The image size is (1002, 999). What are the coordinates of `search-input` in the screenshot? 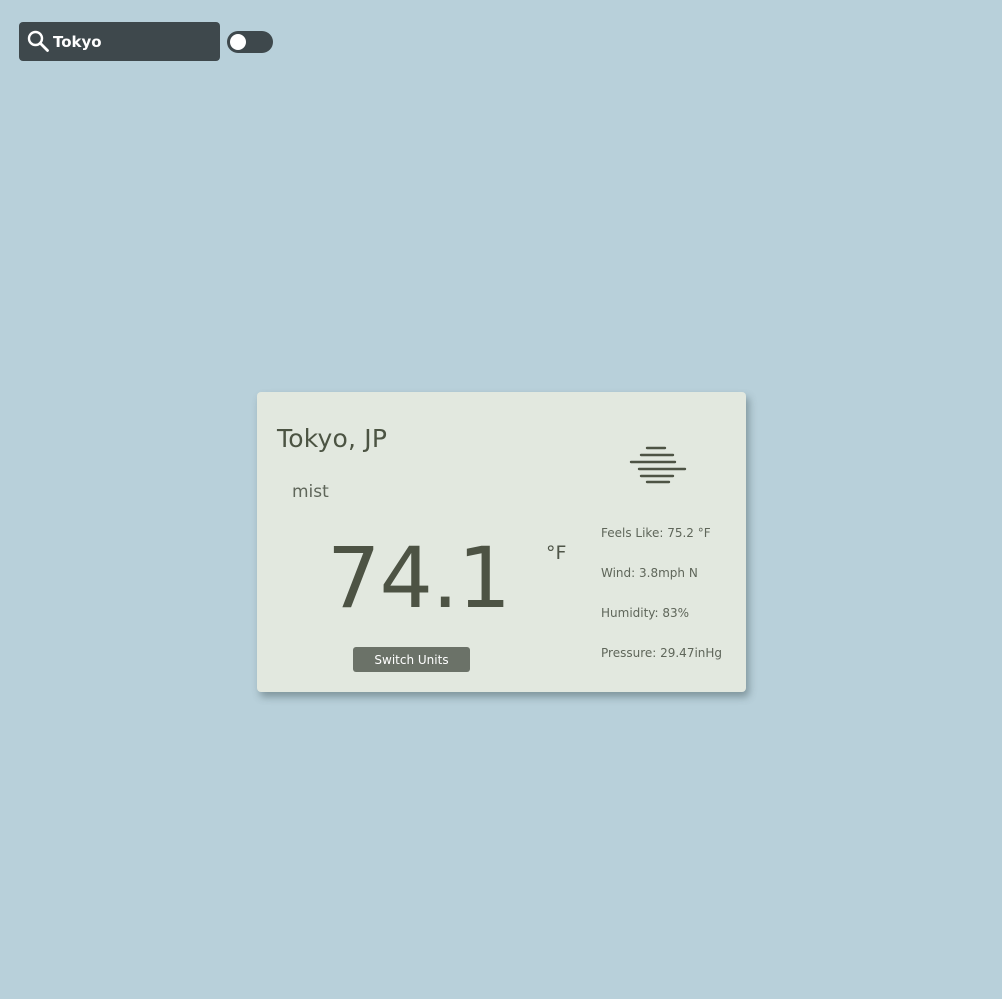 It's located at (133, 41).